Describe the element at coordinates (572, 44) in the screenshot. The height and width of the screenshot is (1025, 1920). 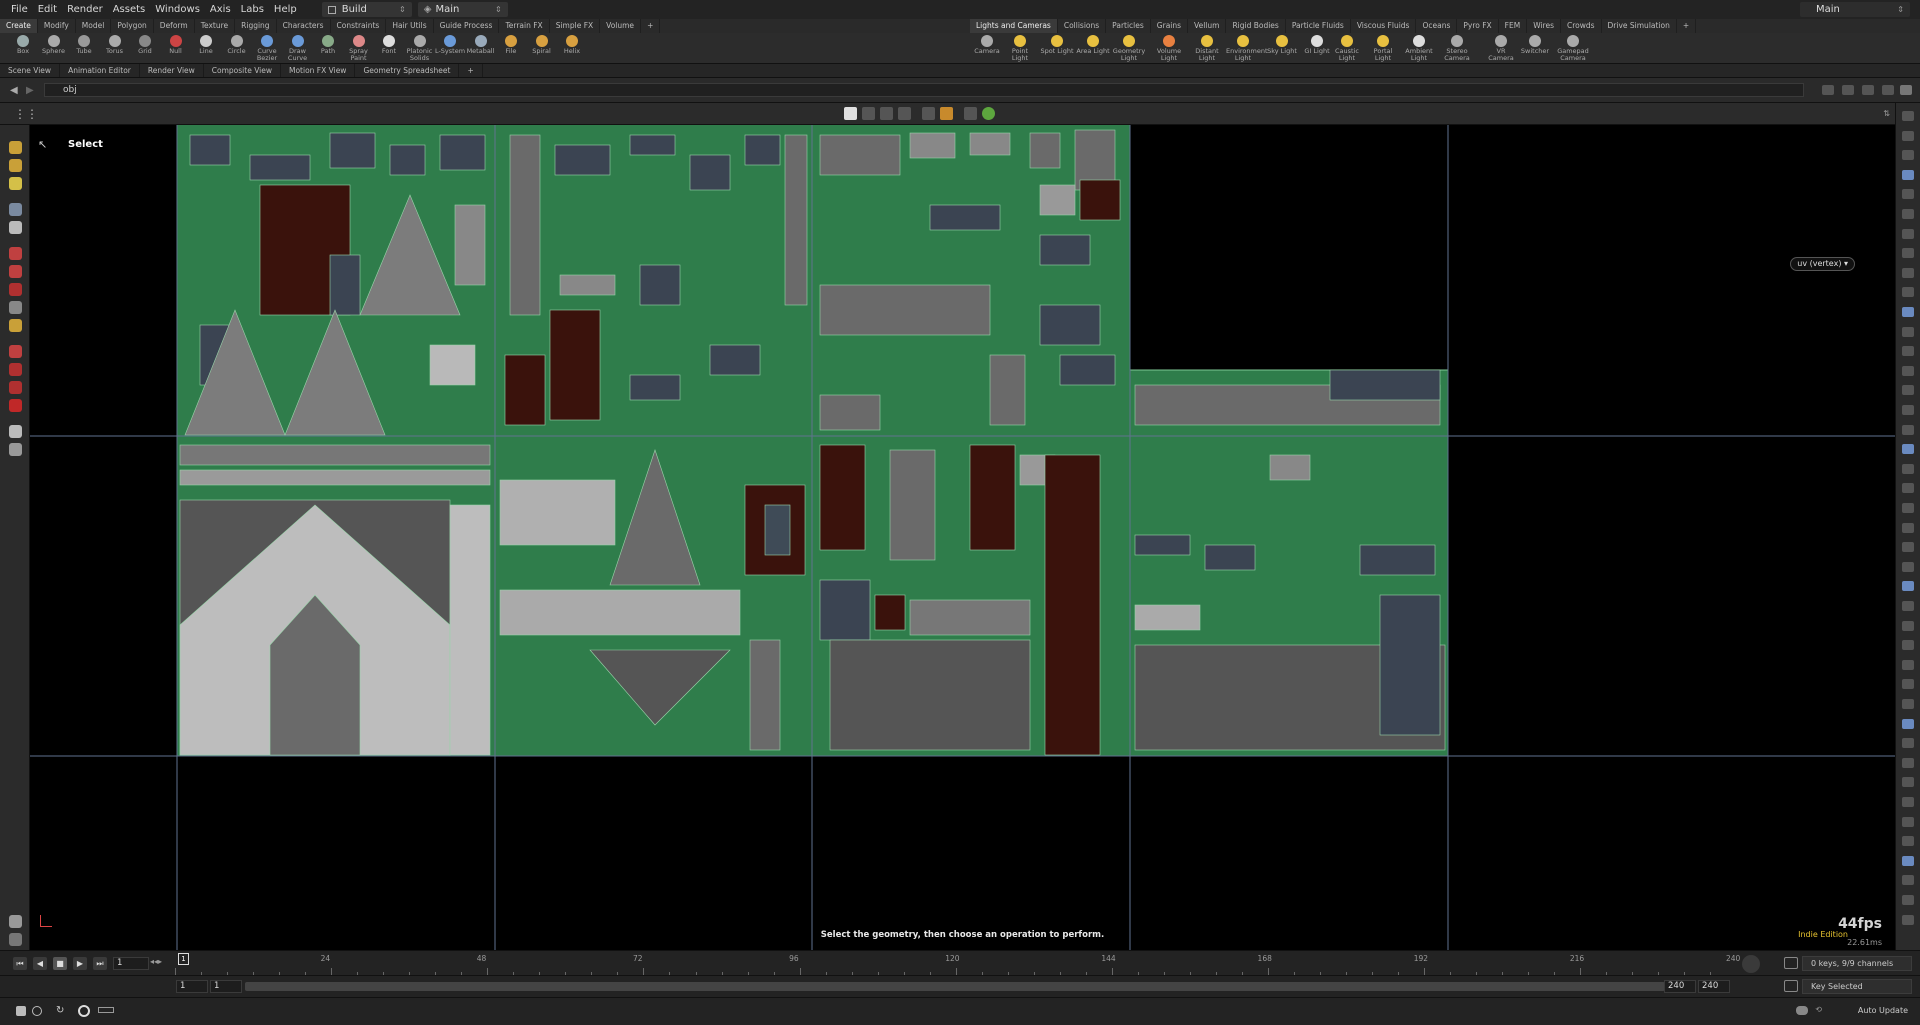
I see `tool-helix: Helix` at that location.